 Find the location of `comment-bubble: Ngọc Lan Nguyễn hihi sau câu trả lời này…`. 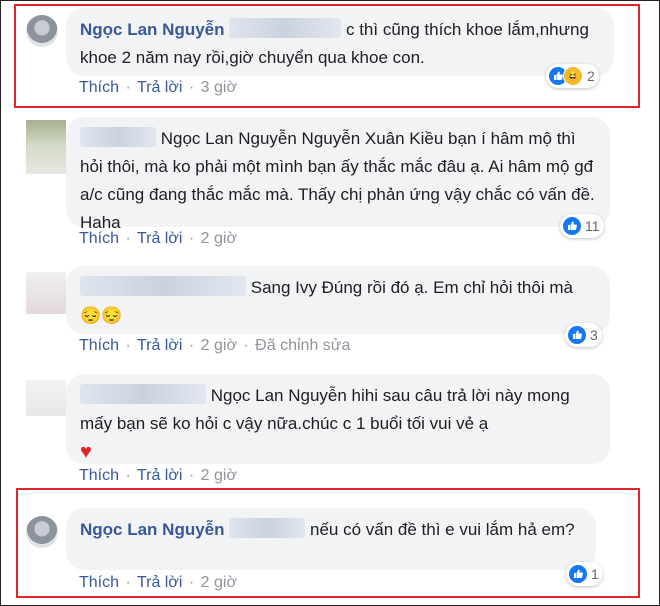

comment-bubble: Ngọc Lan Nguyễn hihi sau câu trả lời này… is located at coordinates (338, 419).